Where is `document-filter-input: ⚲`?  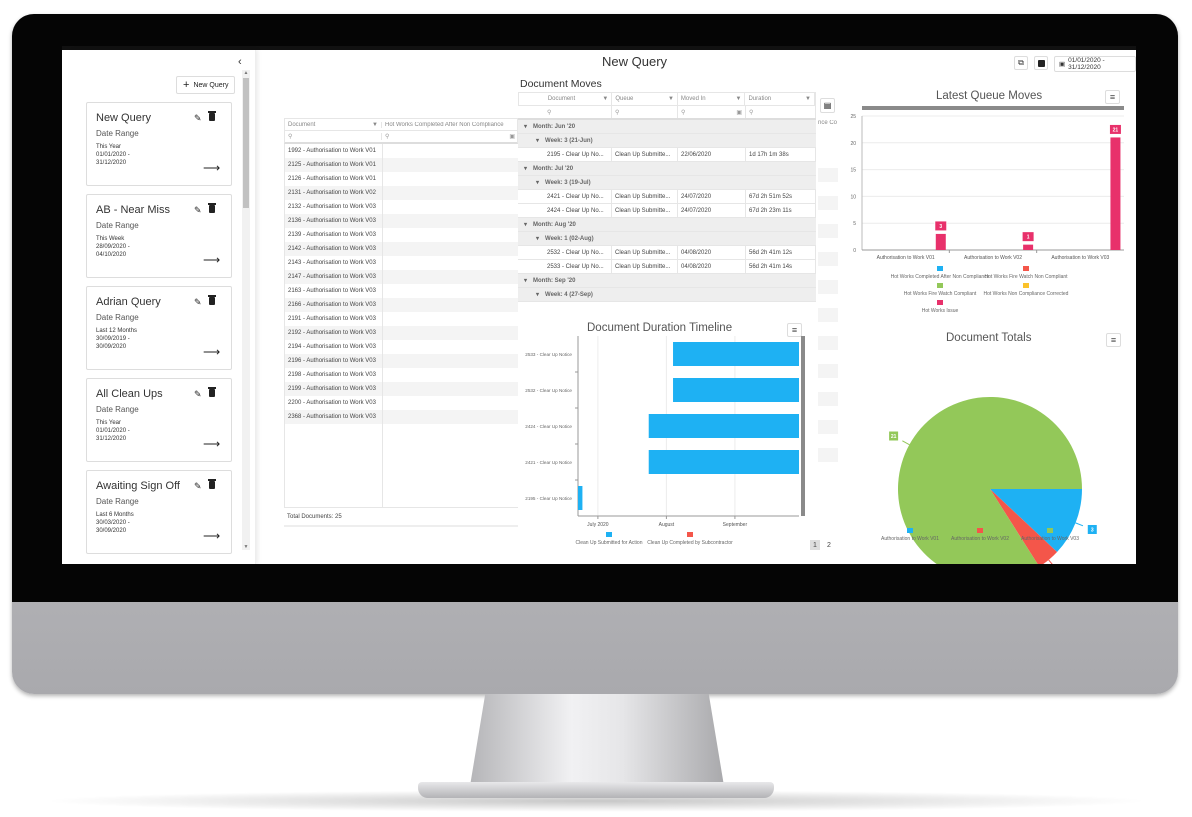
document-filter-input: ⚲ is located at coordinates (578, 112).